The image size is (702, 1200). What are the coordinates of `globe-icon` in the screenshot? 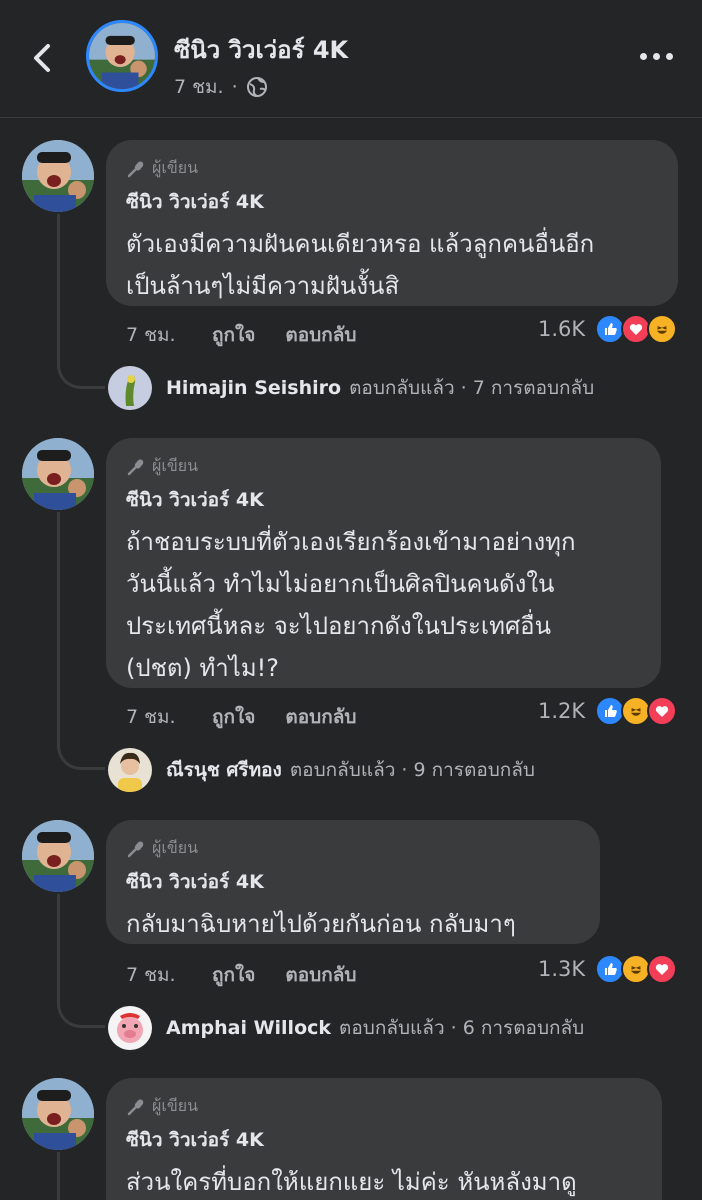 It's located at (256, 87).